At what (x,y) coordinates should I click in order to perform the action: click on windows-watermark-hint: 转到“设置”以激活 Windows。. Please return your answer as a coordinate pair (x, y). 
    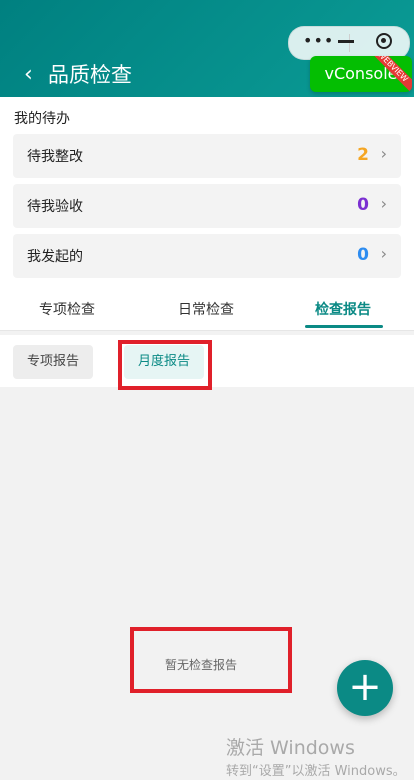
    Looking at the image, I should click on (316, 771).